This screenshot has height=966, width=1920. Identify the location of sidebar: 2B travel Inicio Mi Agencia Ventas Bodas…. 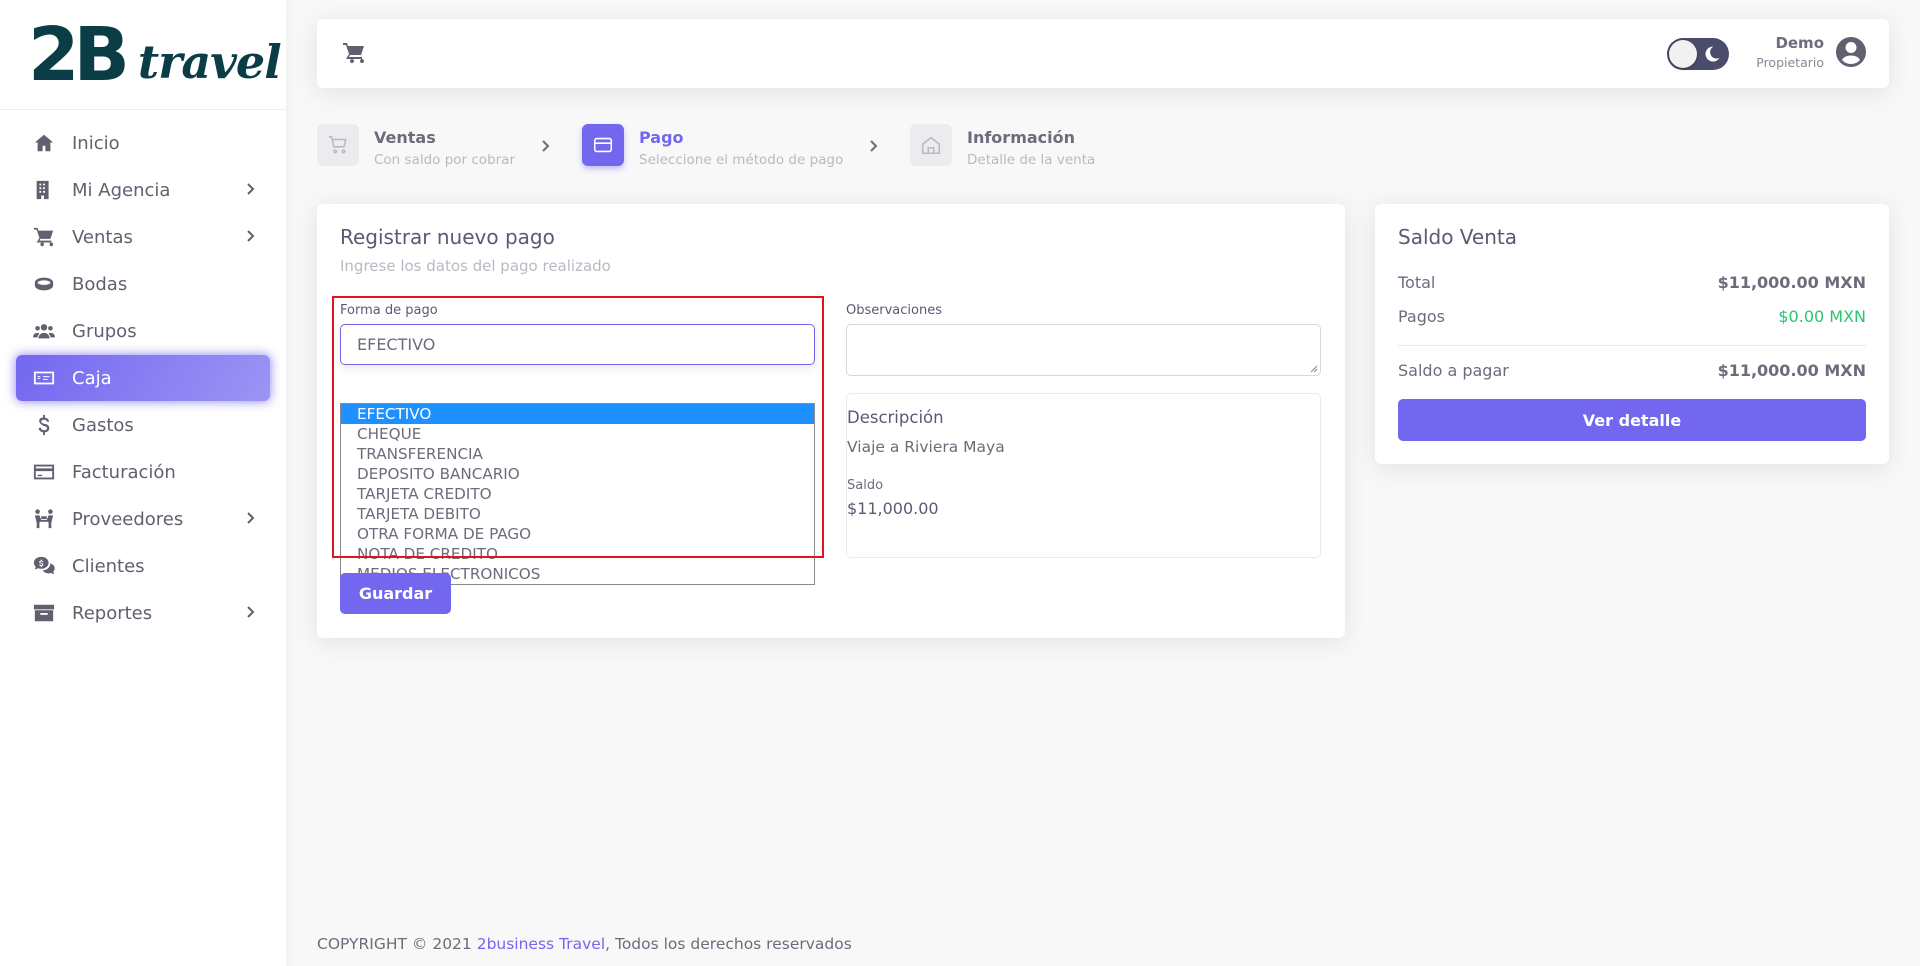
(143, 483).